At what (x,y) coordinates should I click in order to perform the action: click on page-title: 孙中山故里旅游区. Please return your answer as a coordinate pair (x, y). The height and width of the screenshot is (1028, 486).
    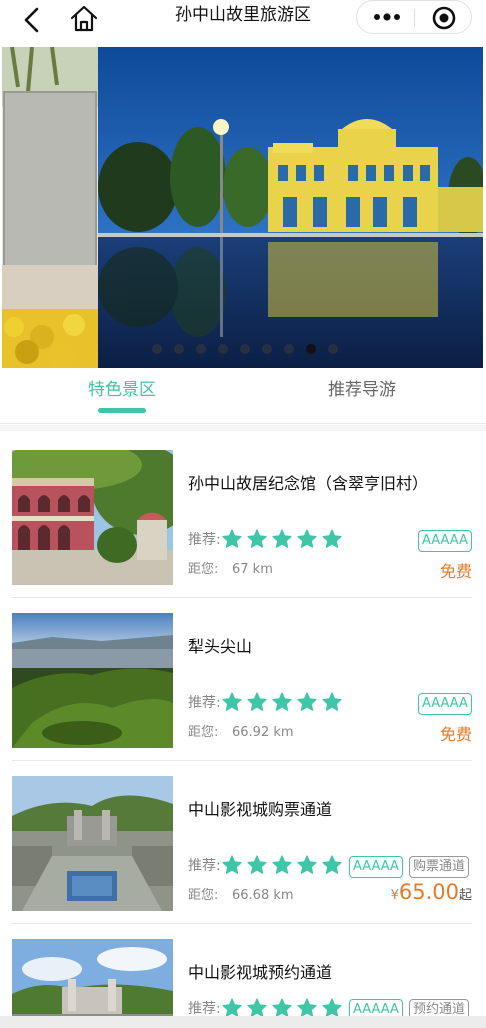
    Looking at the image, I should click on (243, 15).